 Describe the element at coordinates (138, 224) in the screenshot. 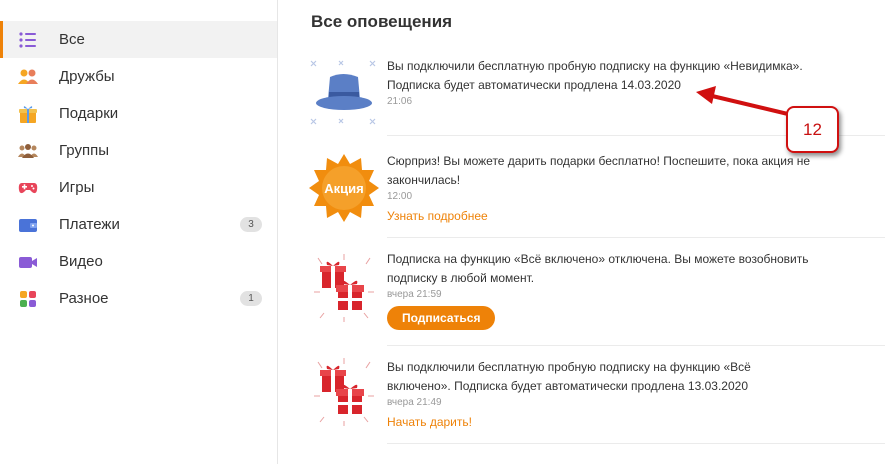

I see `sidebar-item-payments: Платежи 3` at that location.